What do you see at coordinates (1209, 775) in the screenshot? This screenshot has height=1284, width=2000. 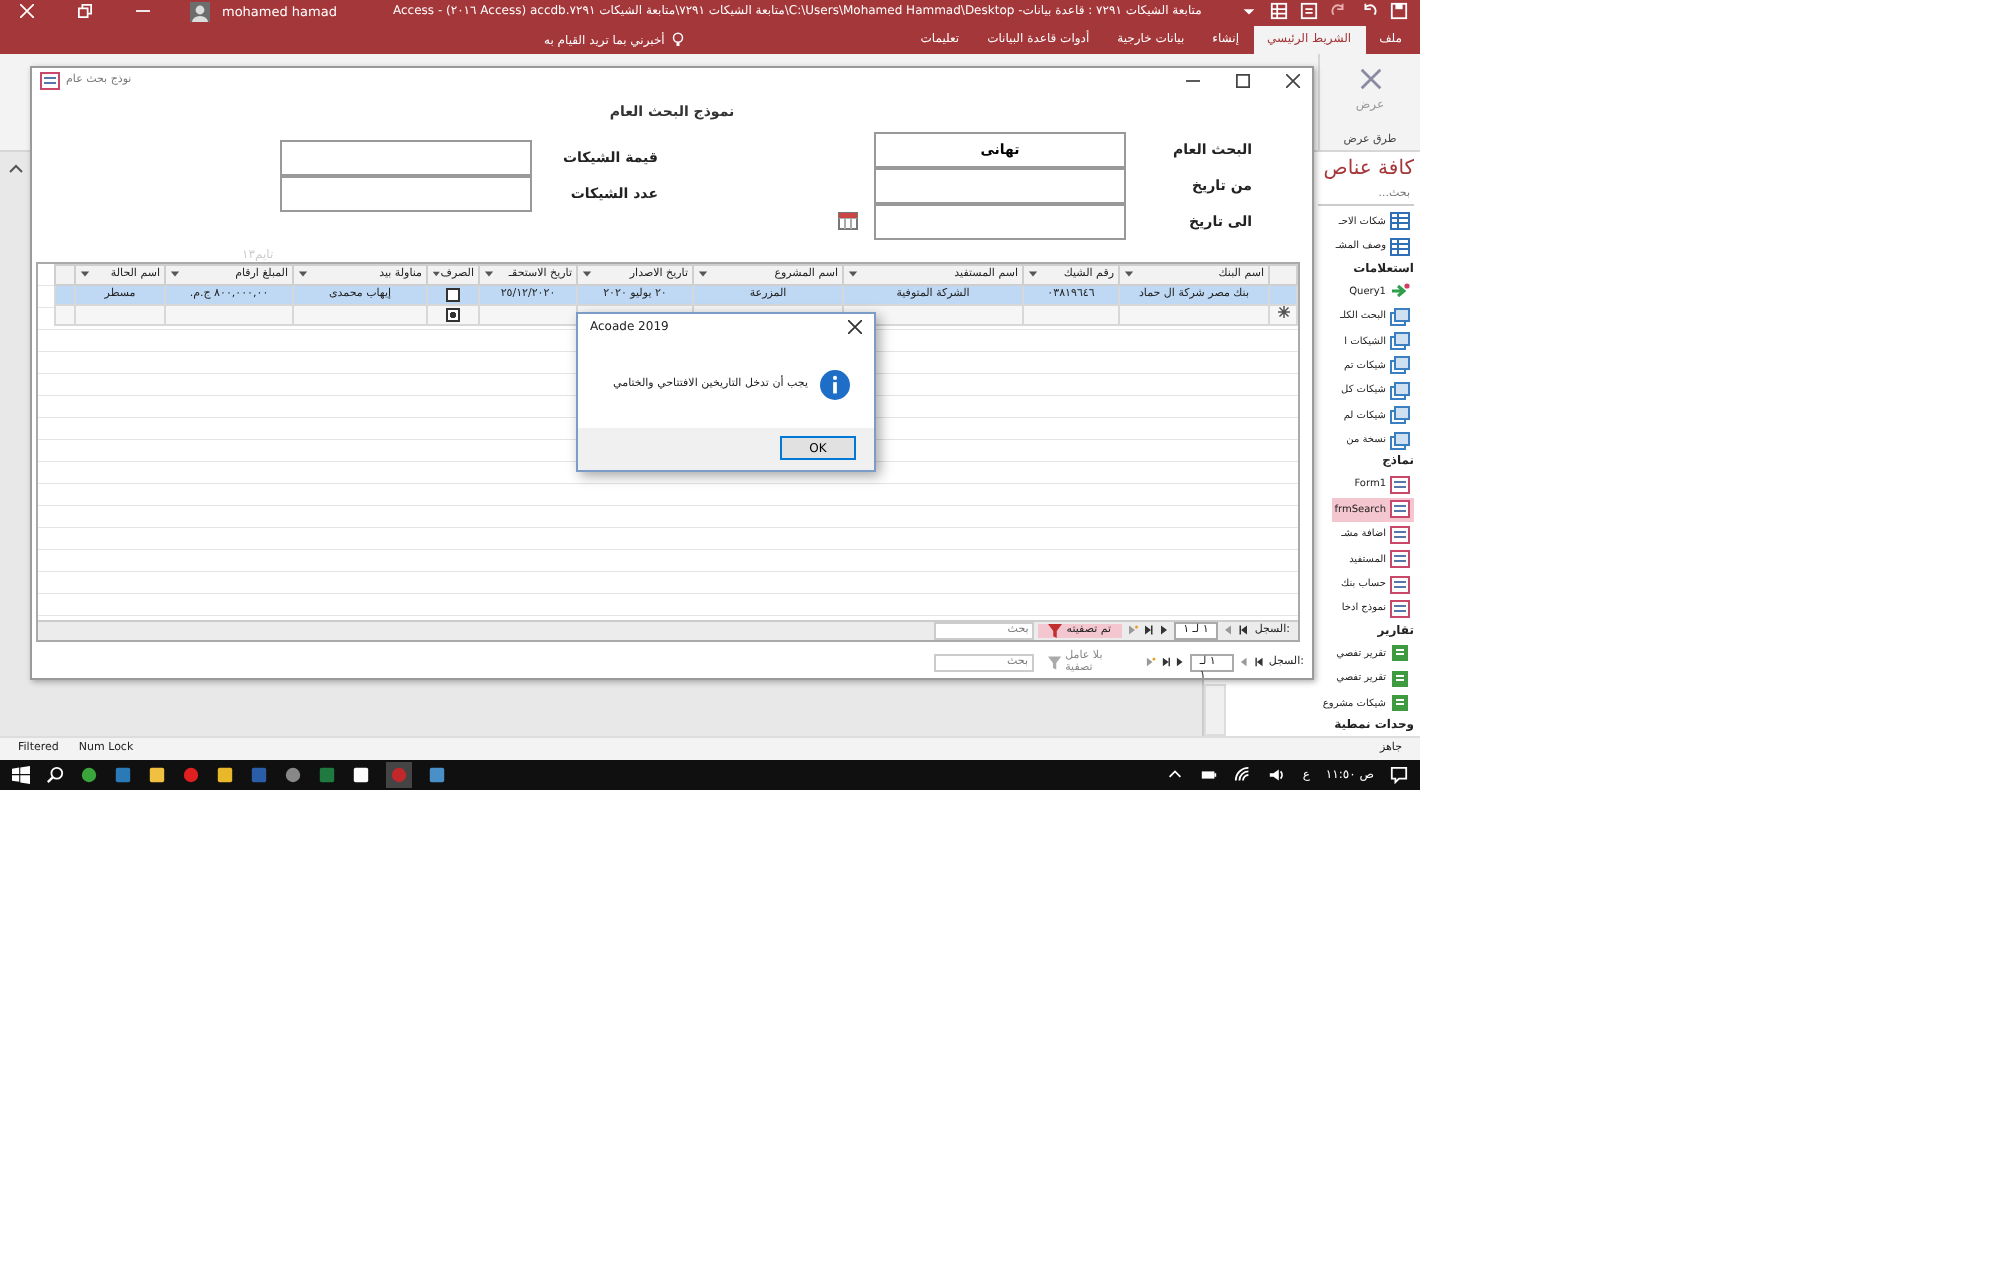 I see `battery-icon` at bounding box center [1209, 775].